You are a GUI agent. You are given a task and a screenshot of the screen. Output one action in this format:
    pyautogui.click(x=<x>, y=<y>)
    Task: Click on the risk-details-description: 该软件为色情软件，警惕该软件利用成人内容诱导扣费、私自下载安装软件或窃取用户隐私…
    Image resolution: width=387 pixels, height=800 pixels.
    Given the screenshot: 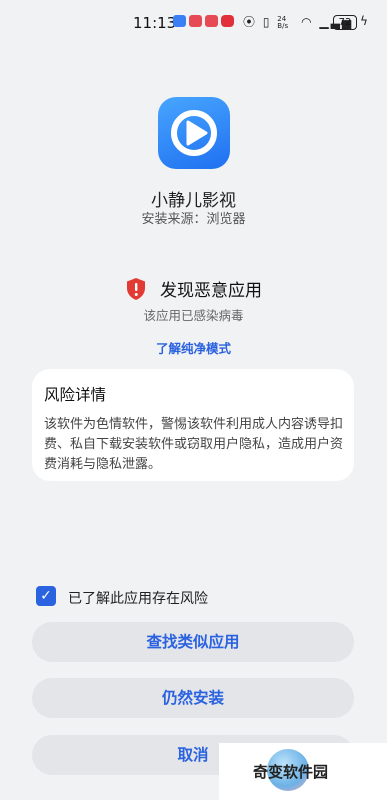 What is the action you would take?
    pyautogui.click(x=194, y=444)
    